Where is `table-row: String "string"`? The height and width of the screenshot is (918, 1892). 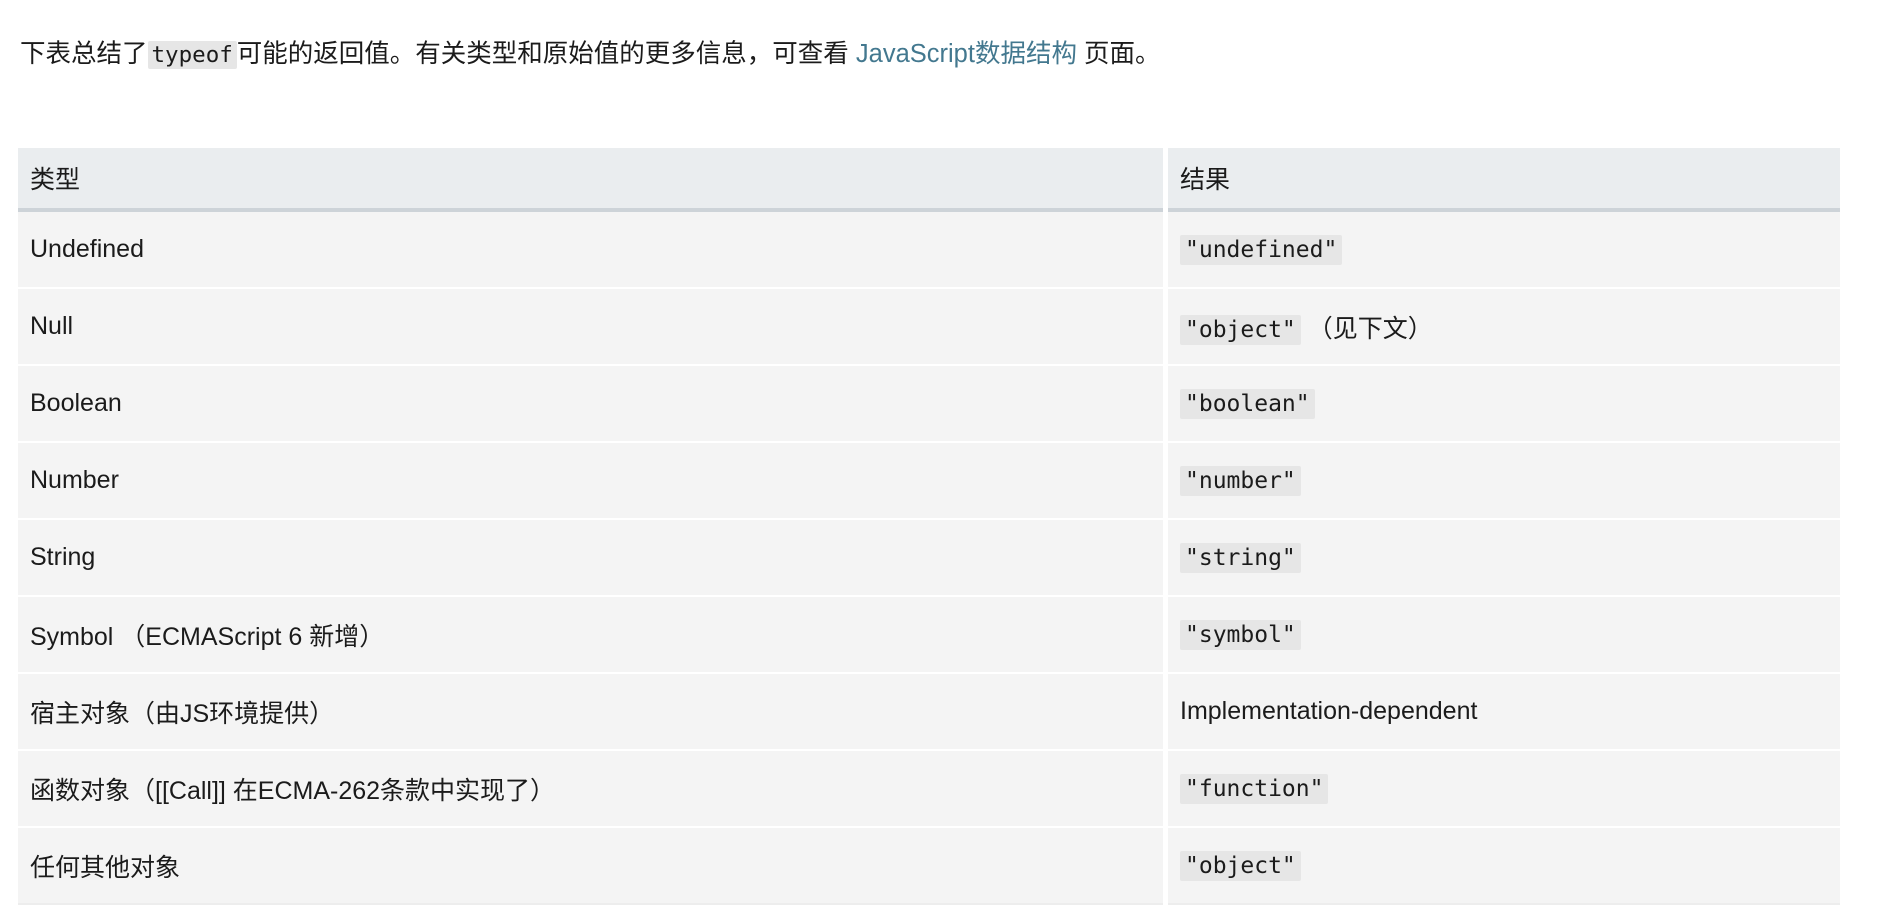 table-row: String "string" is located at coordinates (929, 558).